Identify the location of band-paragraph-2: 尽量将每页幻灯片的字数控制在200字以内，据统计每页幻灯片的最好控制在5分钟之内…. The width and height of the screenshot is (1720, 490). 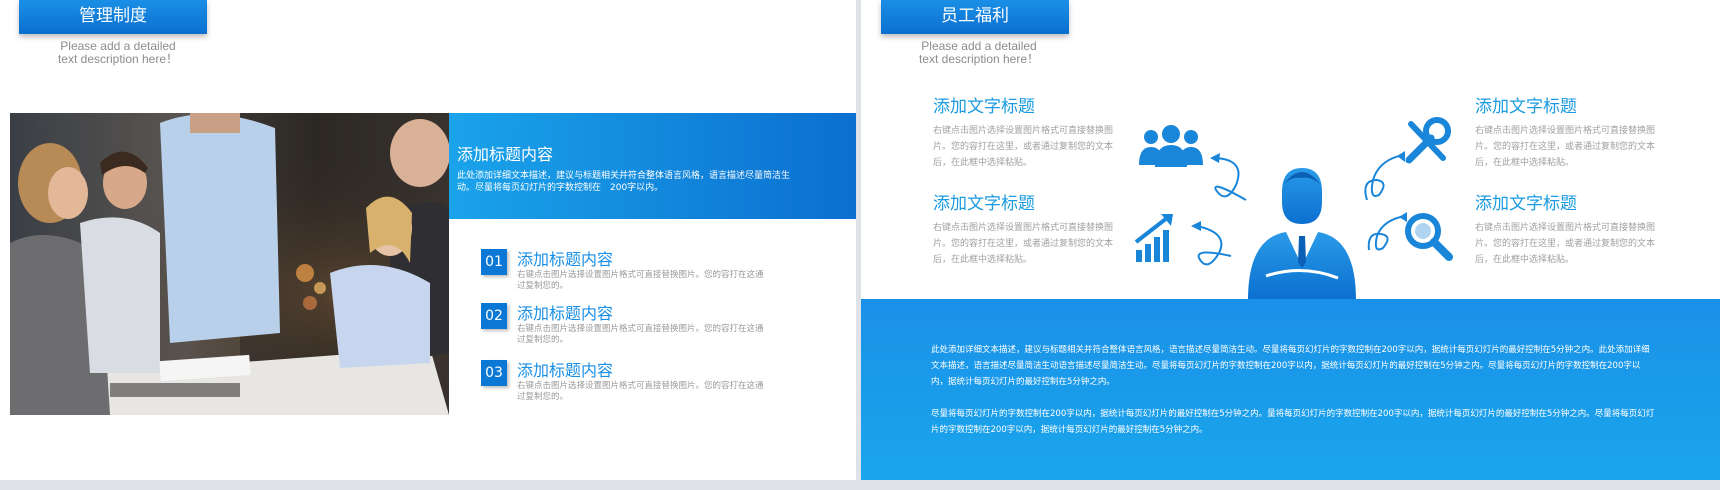
(1293, 422).